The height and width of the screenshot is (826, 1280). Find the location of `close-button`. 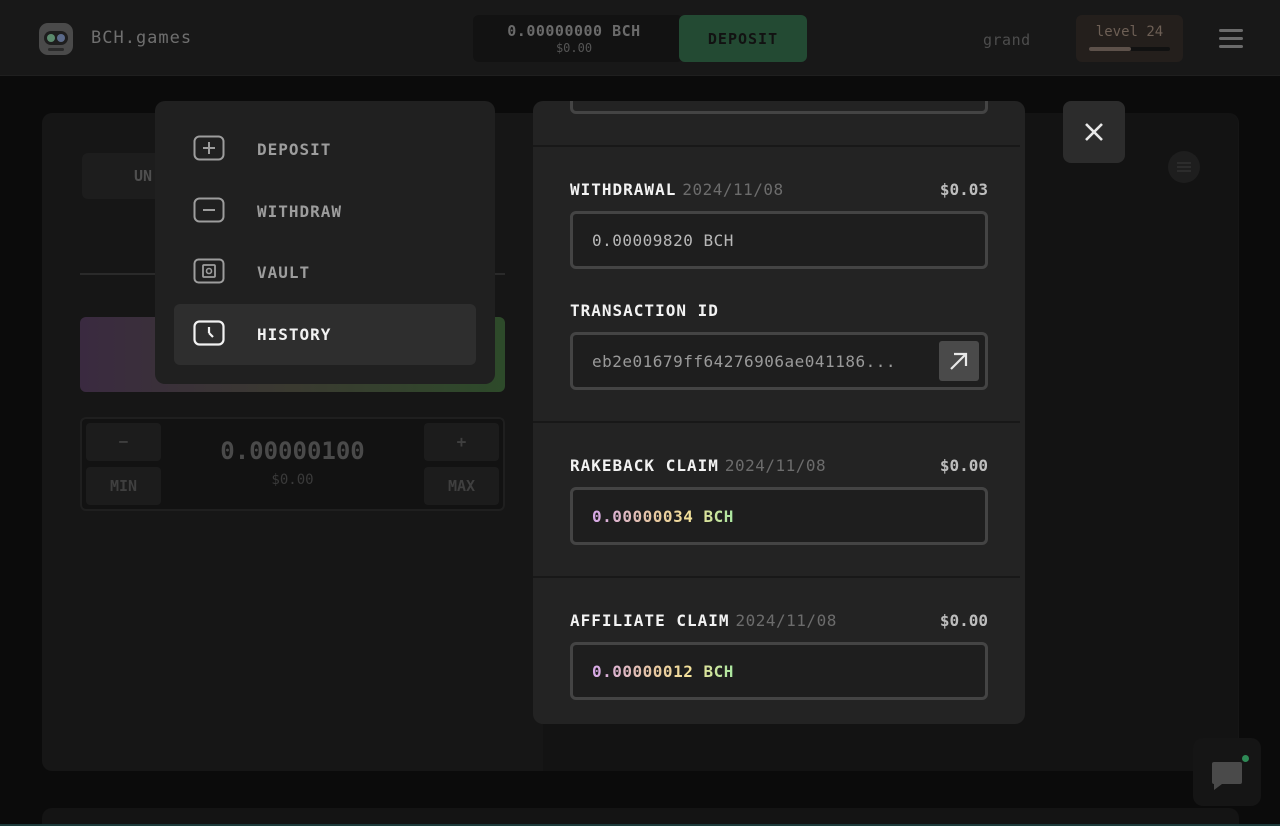

close-button is located at coordinates (1094, 132).